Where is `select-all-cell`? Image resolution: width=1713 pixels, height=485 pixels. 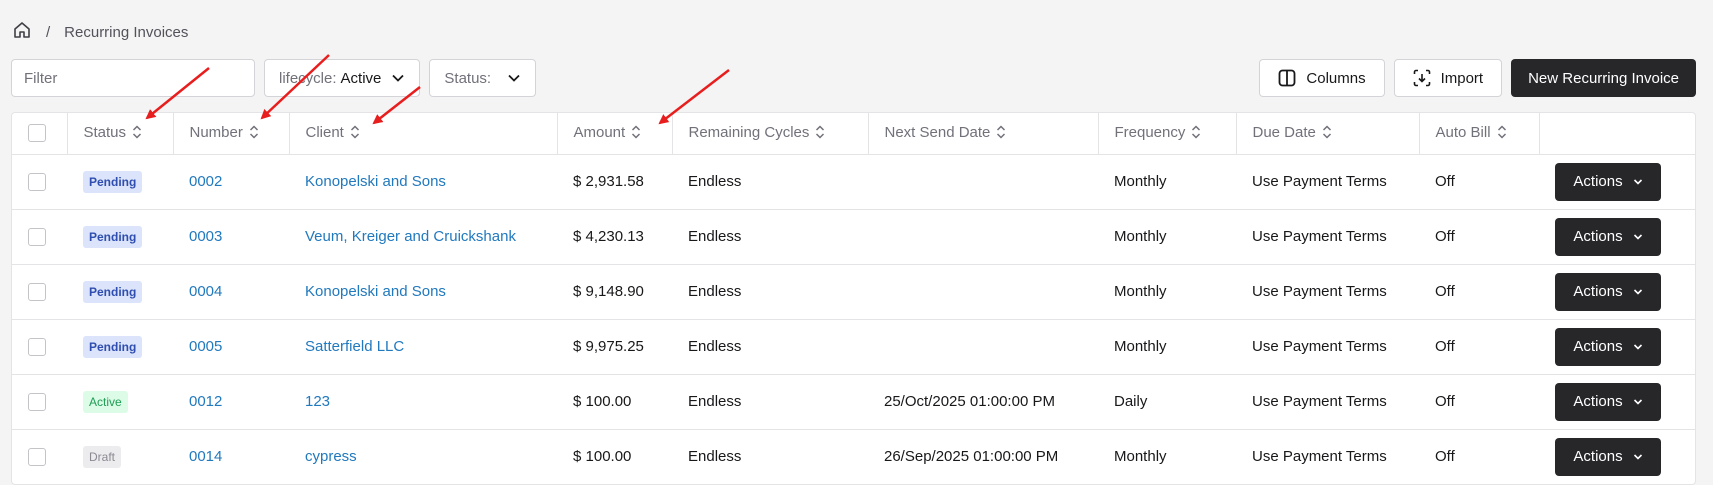 select-all-cell is located at coordinates (39, 134).